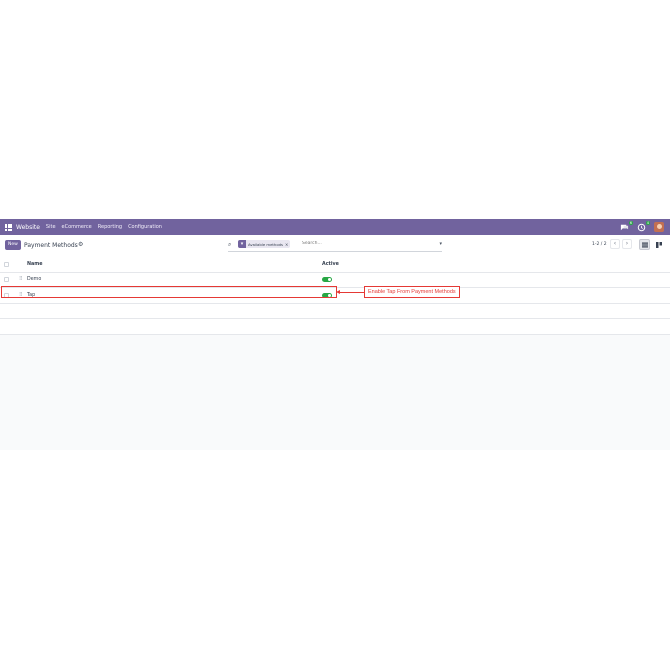 Image resolution: width=670 pixels, height=670 pixels. I want to click on list-view-icon, so click(644, 244).